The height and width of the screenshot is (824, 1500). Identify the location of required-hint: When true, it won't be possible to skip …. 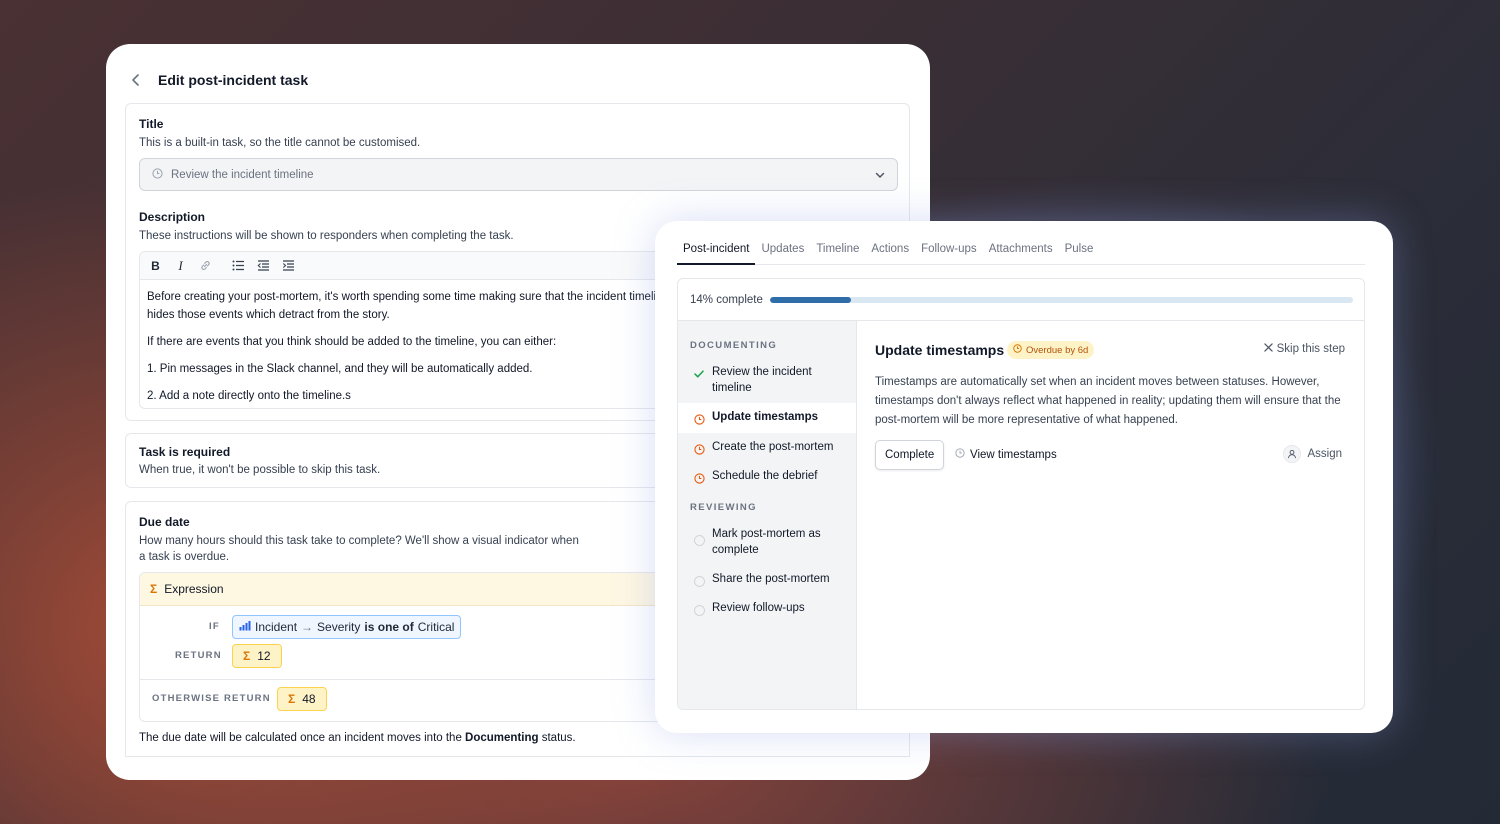
(260, 470).